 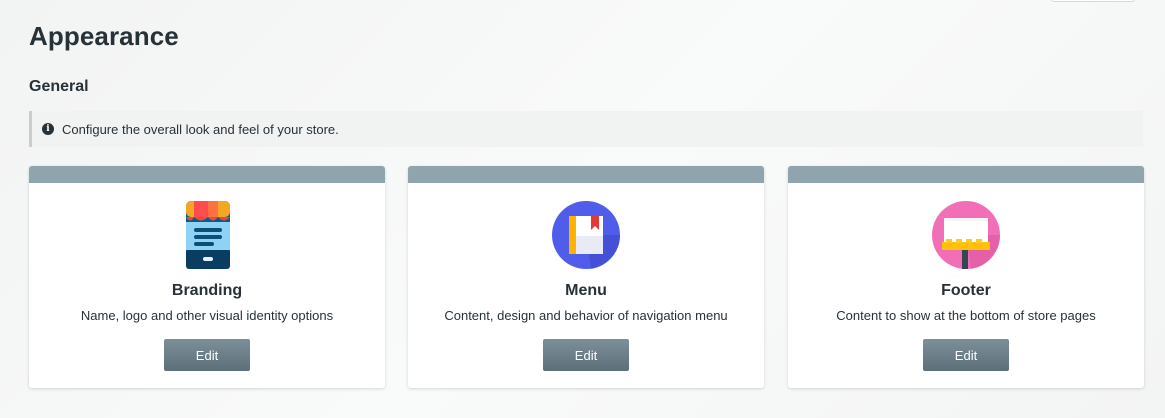 I want to click on info-circle-icon: i, so click(x=48, y=129).